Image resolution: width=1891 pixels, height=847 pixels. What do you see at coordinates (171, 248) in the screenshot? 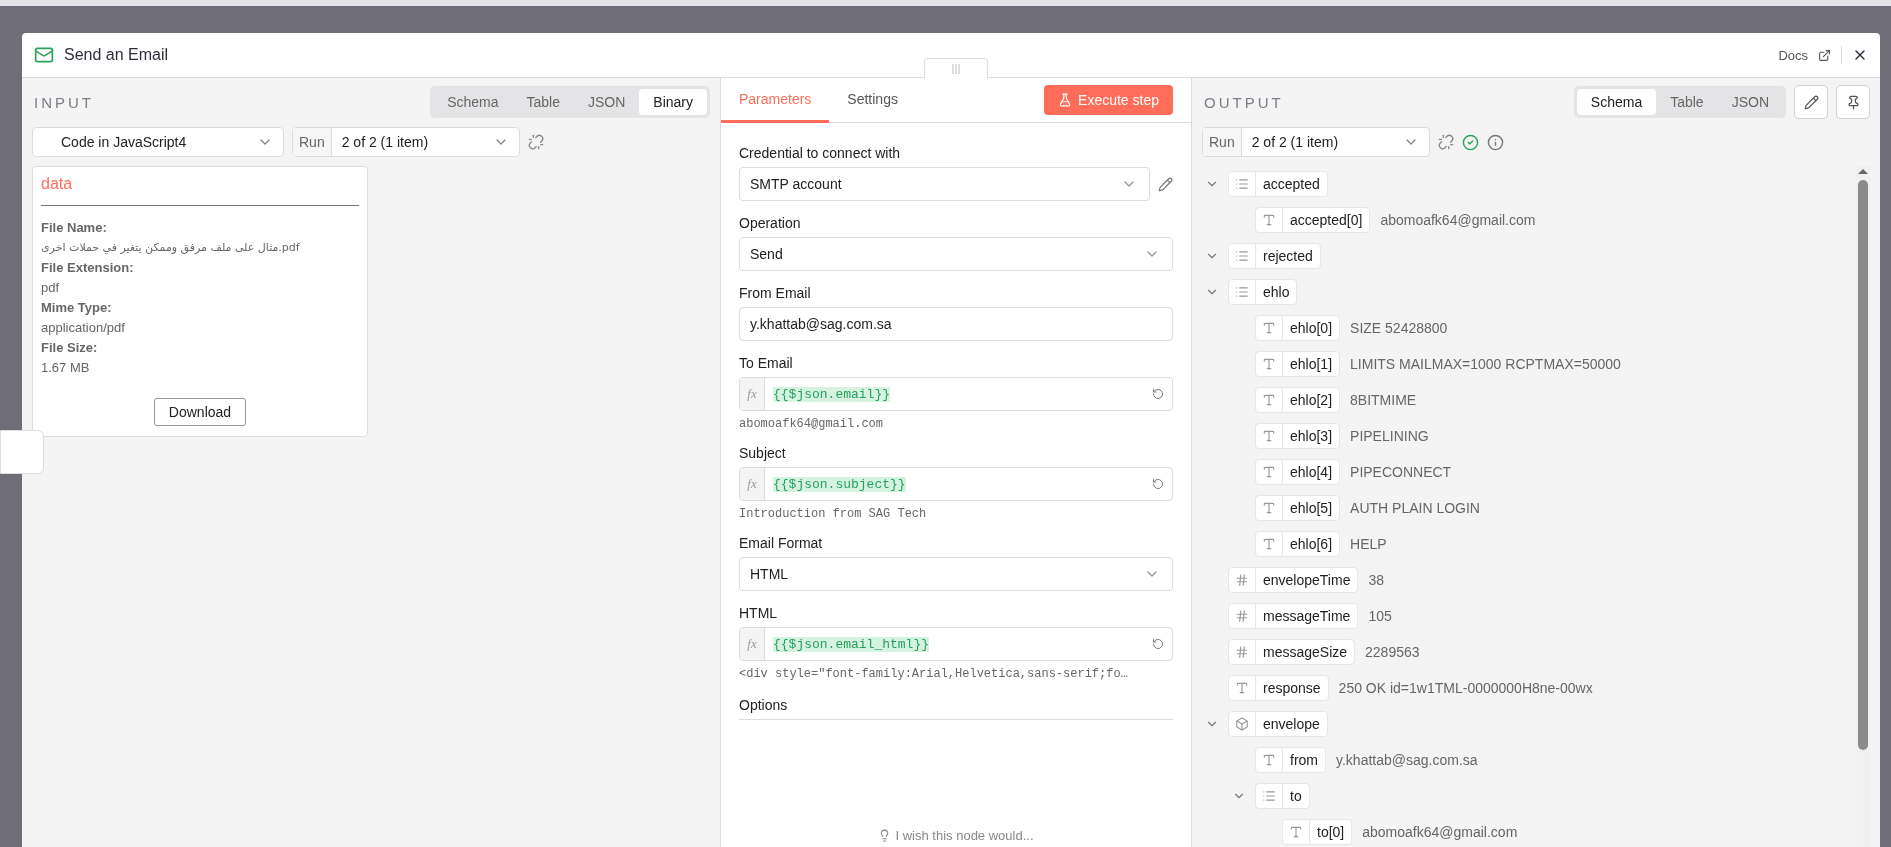
I see `file-field-value: مثال على ملف مرفق وممكن يتغير في حملات اخرى.pdf` at bounding box center [171, 248].